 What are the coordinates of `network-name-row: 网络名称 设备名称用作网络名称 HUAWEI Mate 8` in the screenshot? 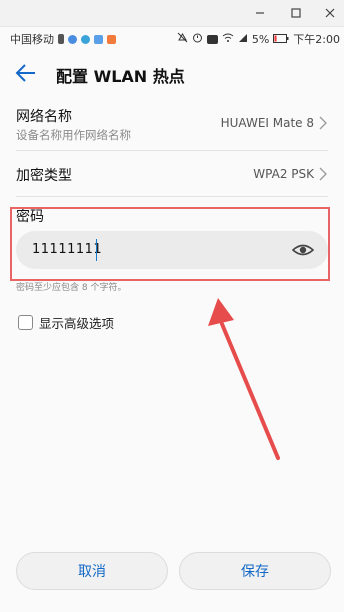 It's located at (172, 124).